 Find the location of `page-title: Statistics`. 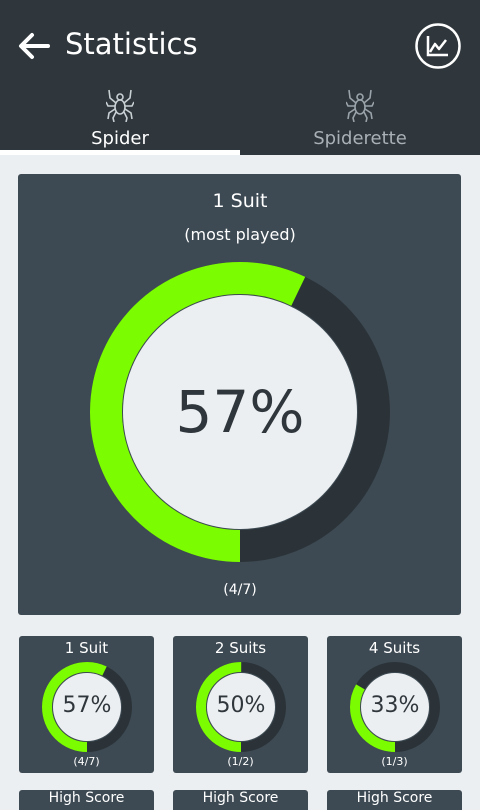

page-title: Statistics is located at coordinates (131, 44).